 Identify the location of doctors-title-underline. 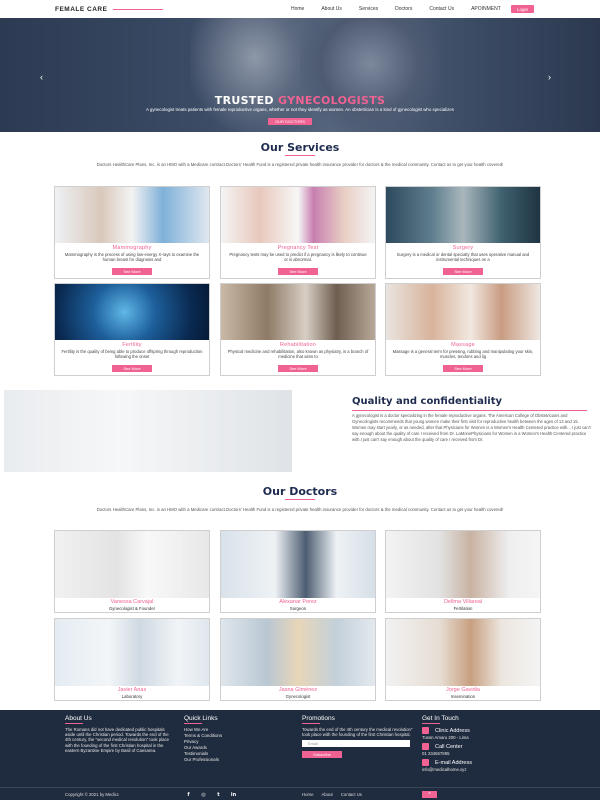
(300, 499).